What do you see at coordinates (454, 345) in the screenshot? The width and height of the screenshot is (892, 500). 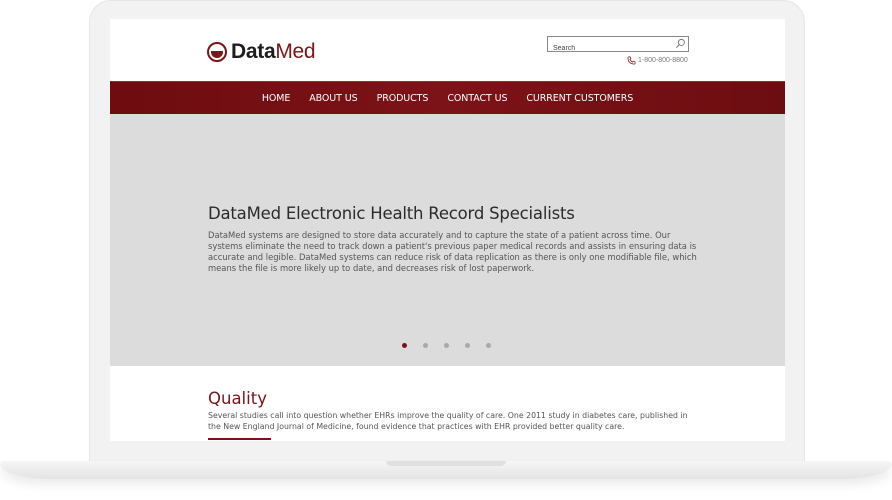 I see `slider-pagination` at bounding box center [454, 345].